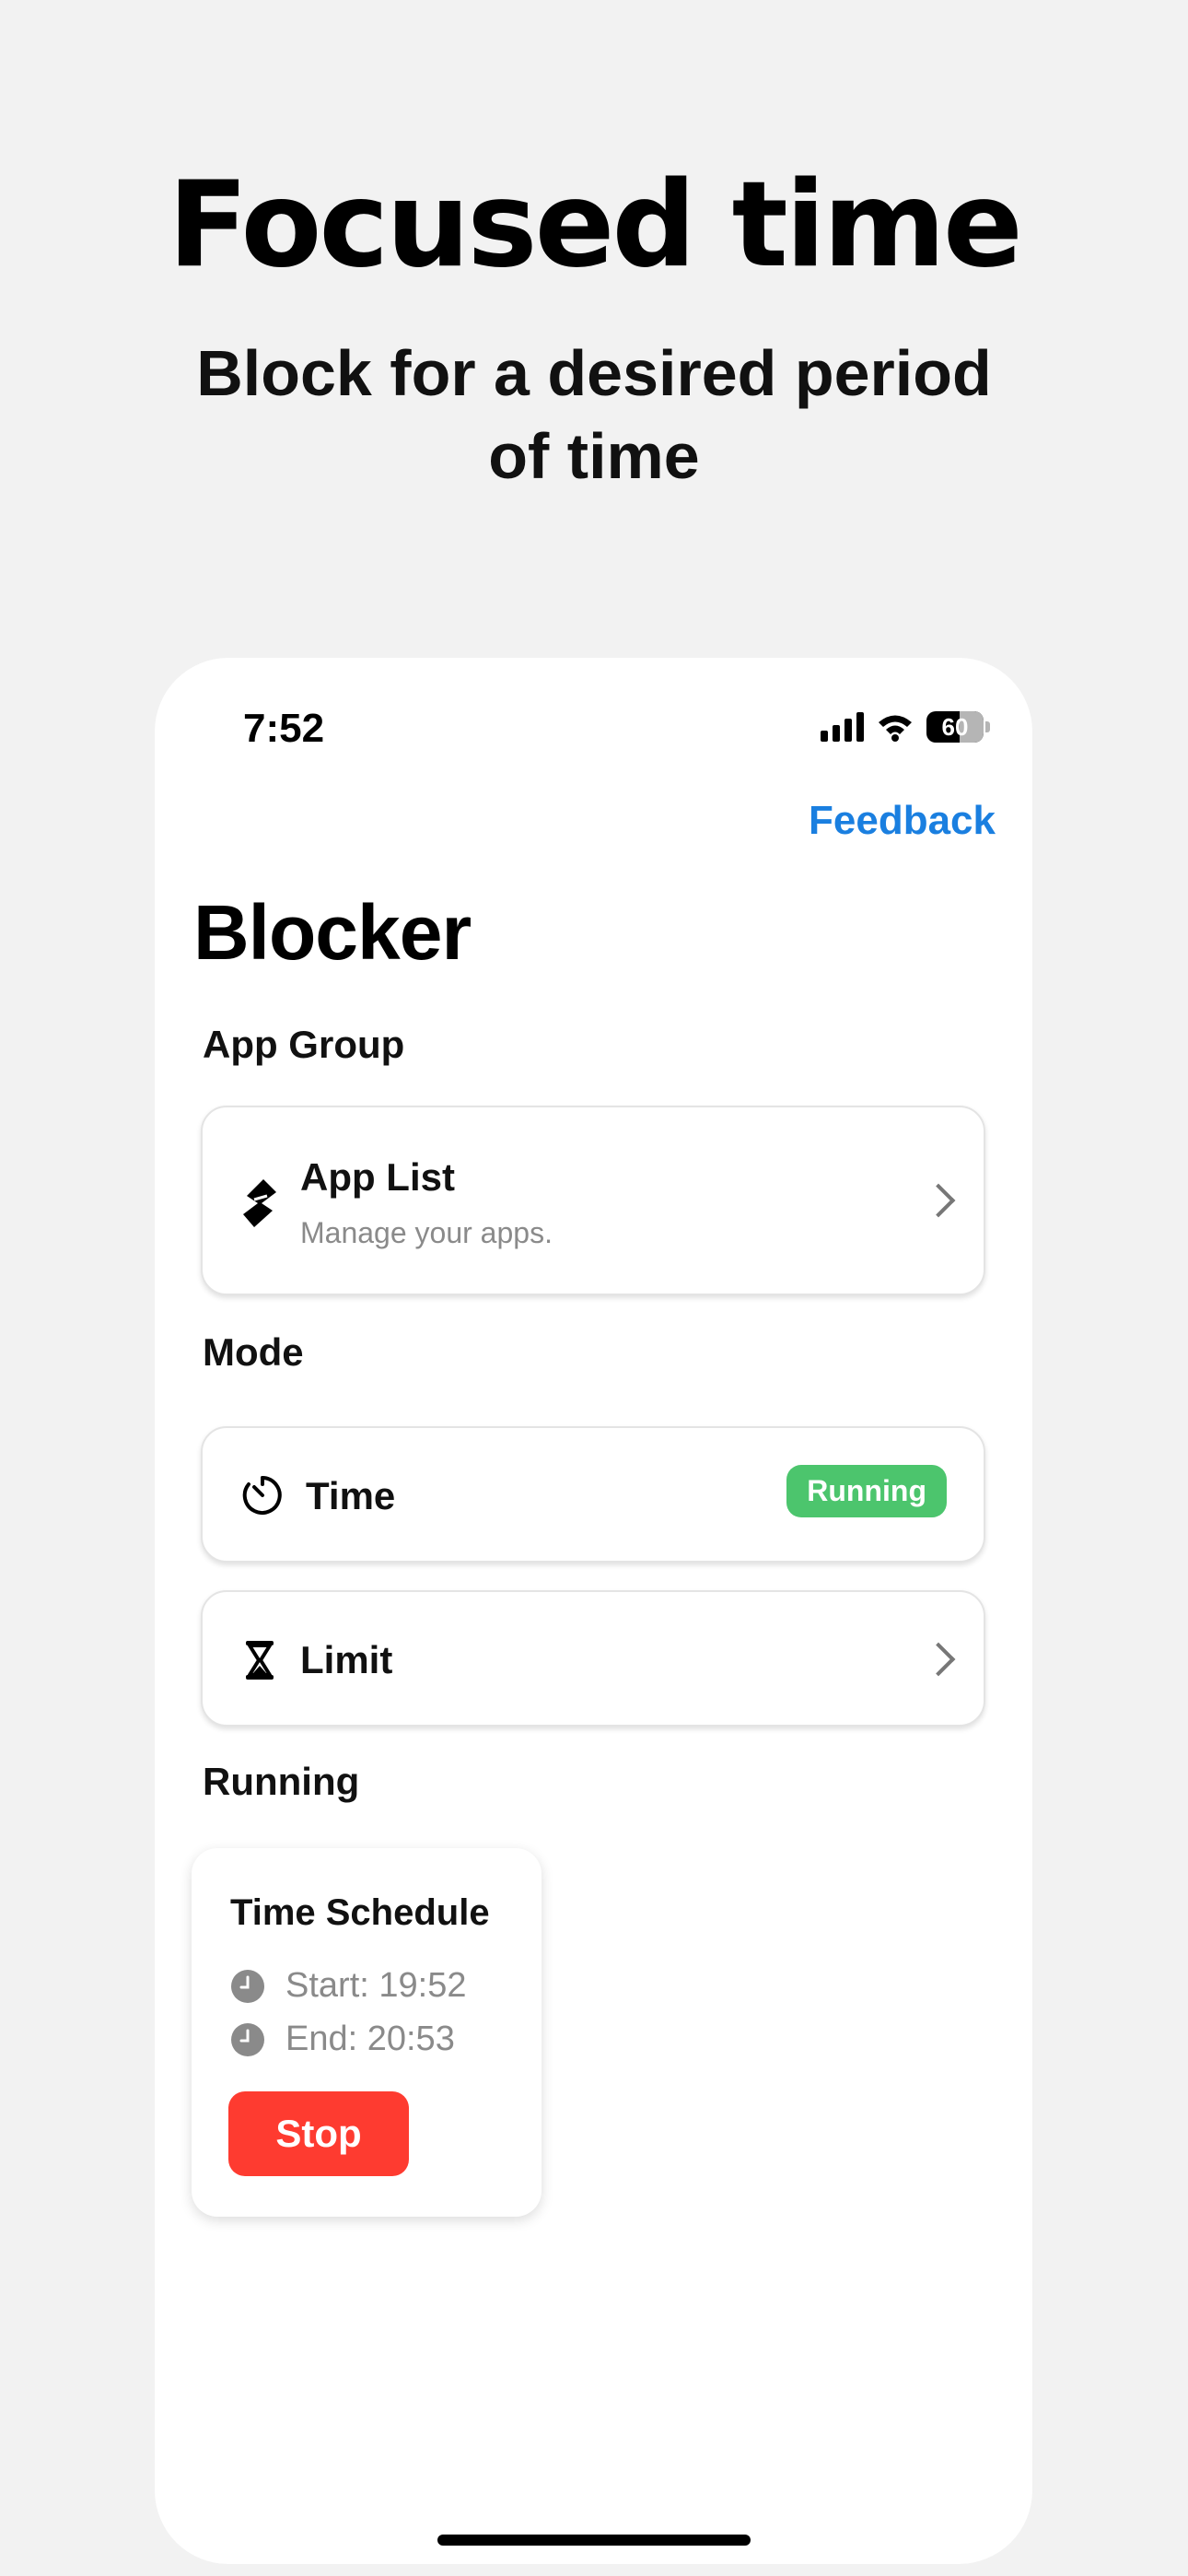 The width and height of the screenshot is (1188, 2576). What do you see at coordinates (595, 225) in the screenshot?
I see `promo-headline: Focused time` at bounding box center [595, 225].